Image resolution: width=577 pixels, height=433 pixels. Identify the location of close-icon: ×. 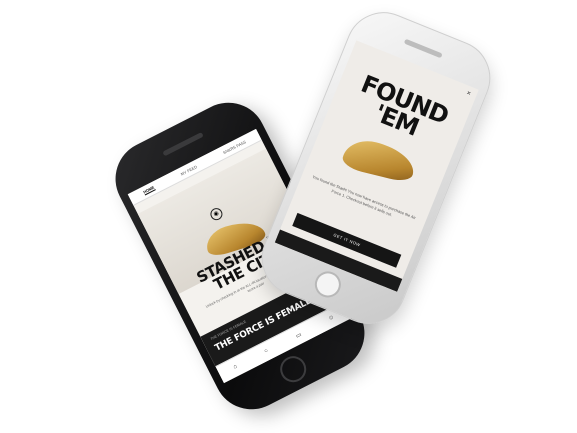
(468, 94).